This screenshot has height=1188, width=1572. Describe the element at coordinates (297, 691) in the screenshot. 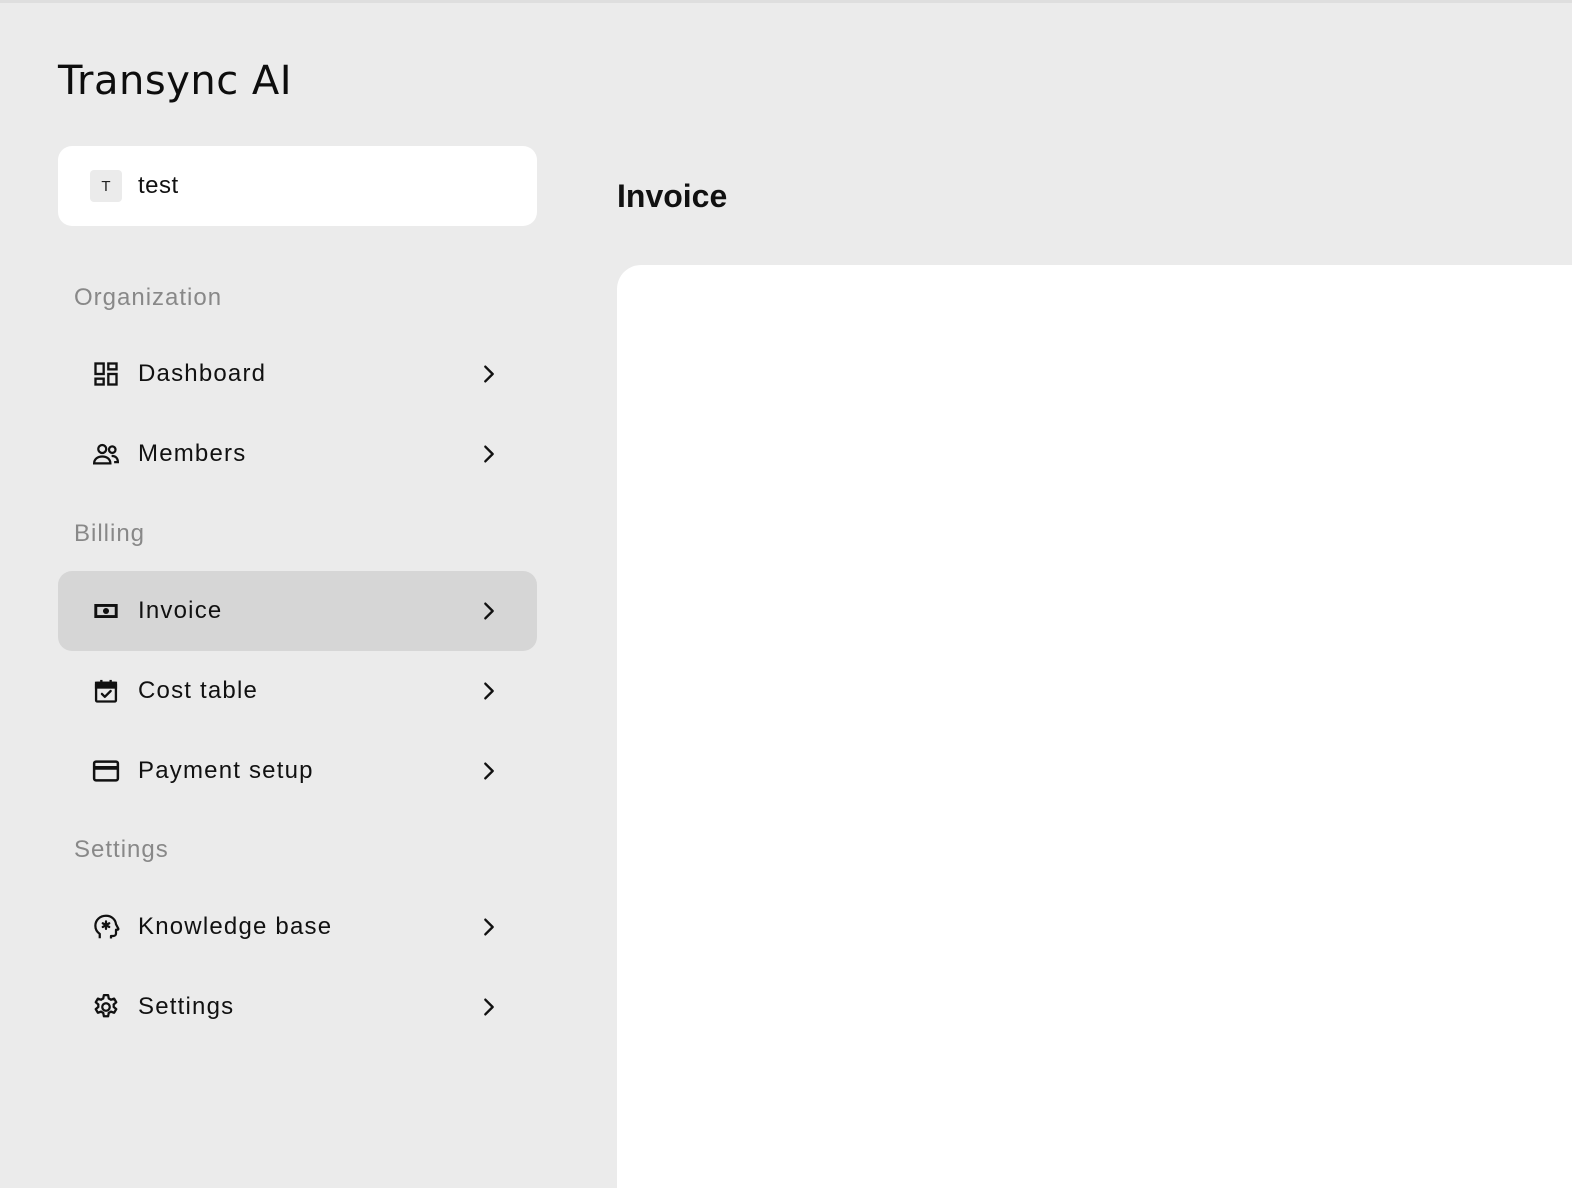

I see `sidebar-item-cost-table: Cost table` at that location.